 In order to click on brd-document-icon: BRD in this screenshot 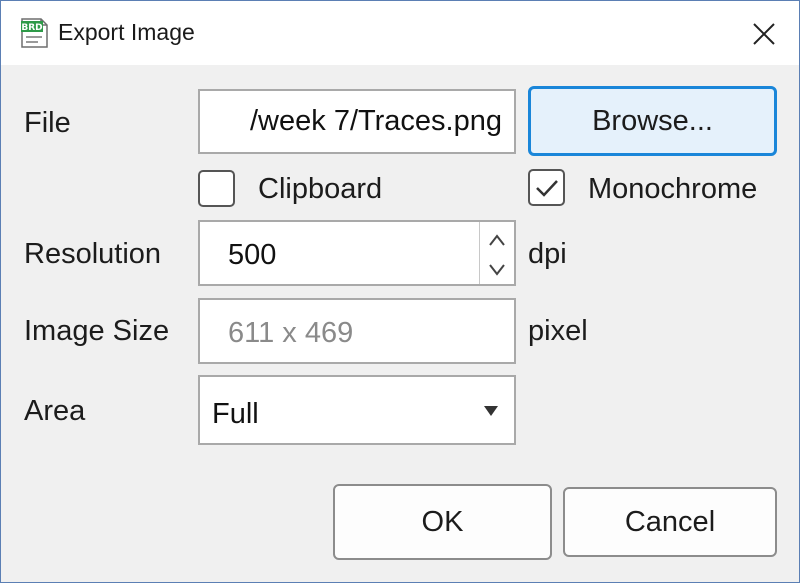, I will do `click(34, 33)`.